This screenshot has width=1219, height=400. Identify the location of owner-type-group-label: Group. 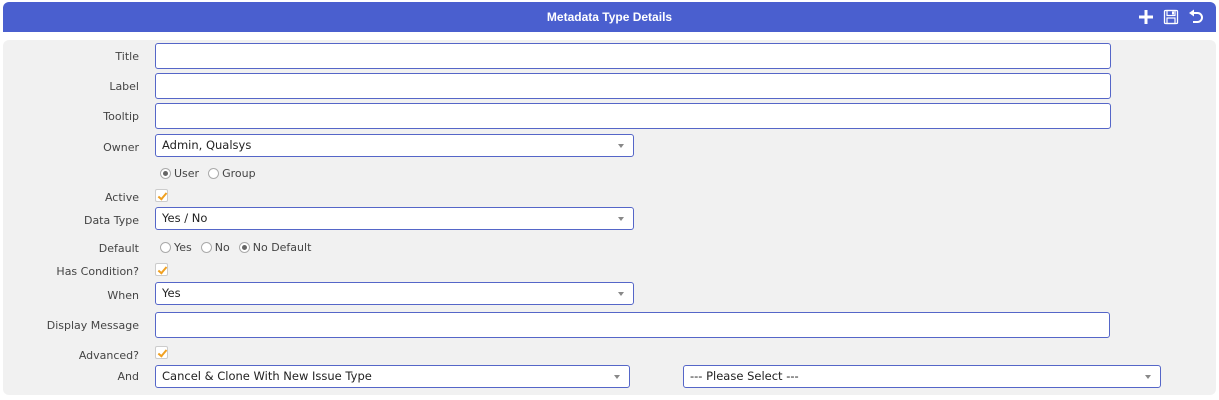
(239, 173).